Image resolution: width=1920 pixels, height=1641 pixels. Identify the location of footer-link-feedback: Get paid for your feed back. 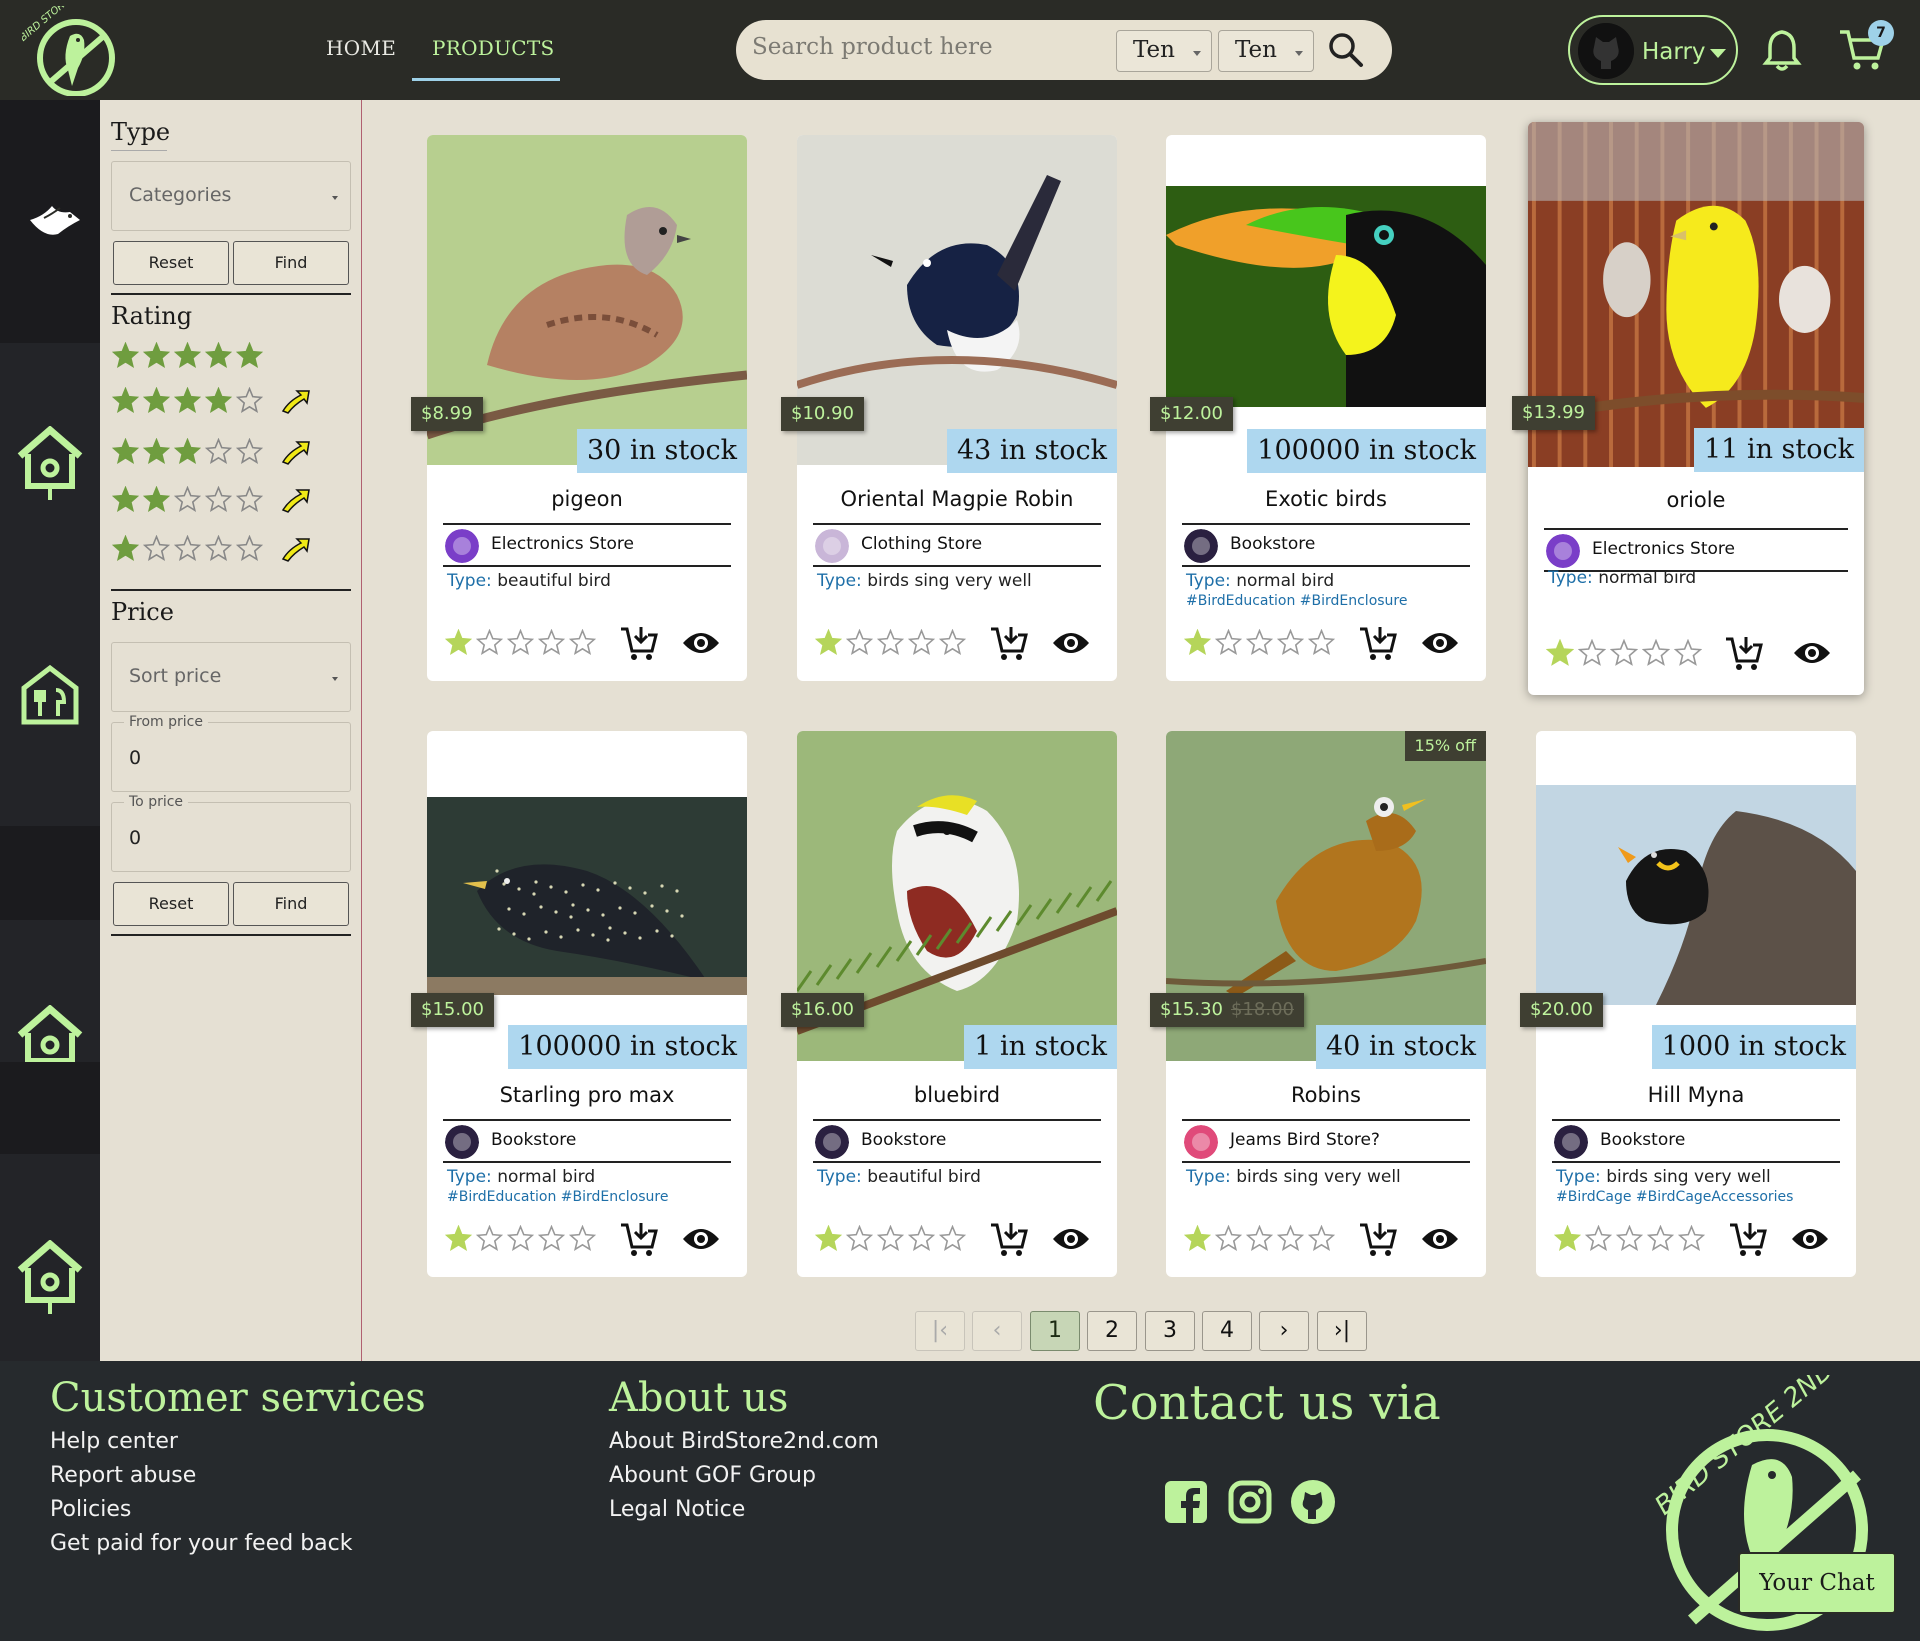
(201, 1543).